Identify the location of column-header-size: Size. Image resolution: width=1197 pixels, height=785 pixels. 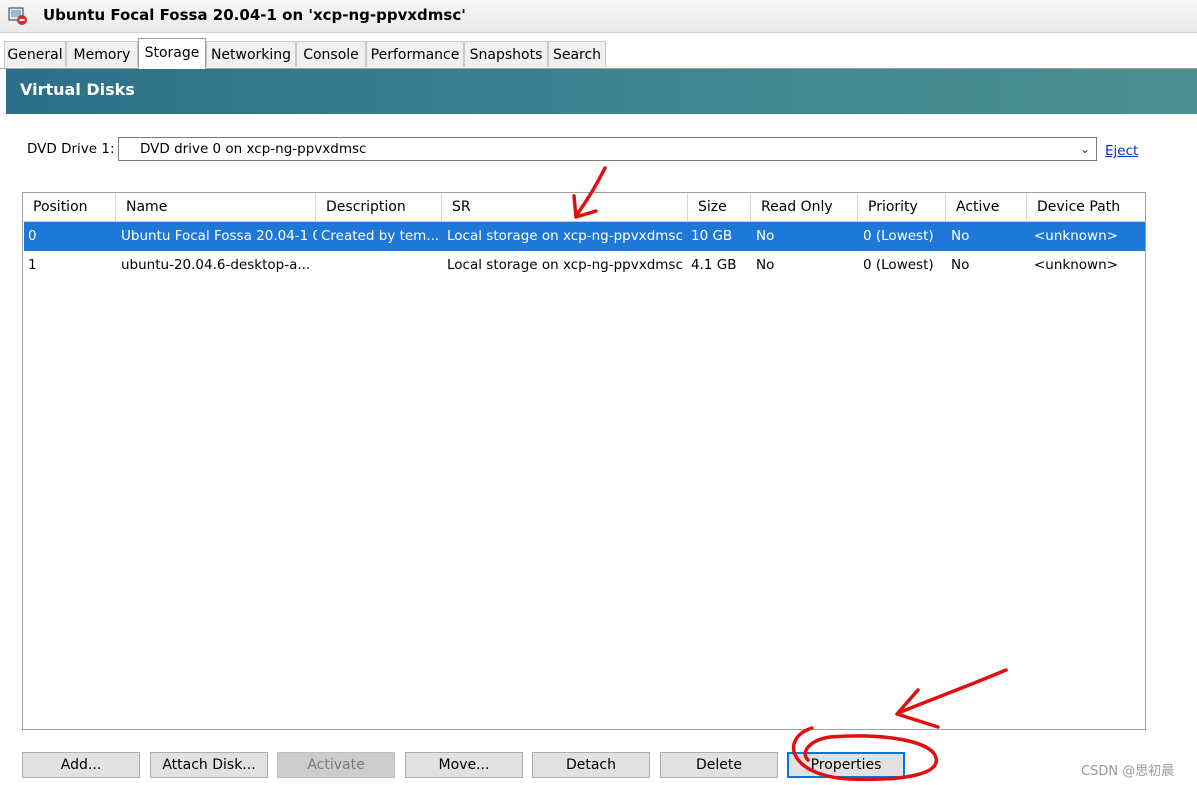
(719, 207).